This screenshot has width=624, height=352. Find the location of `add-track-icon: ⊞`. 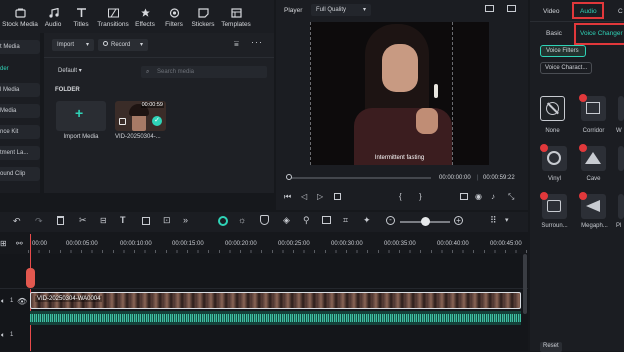

add-track-icon: ⊞ is located at coordinates (3, 243).